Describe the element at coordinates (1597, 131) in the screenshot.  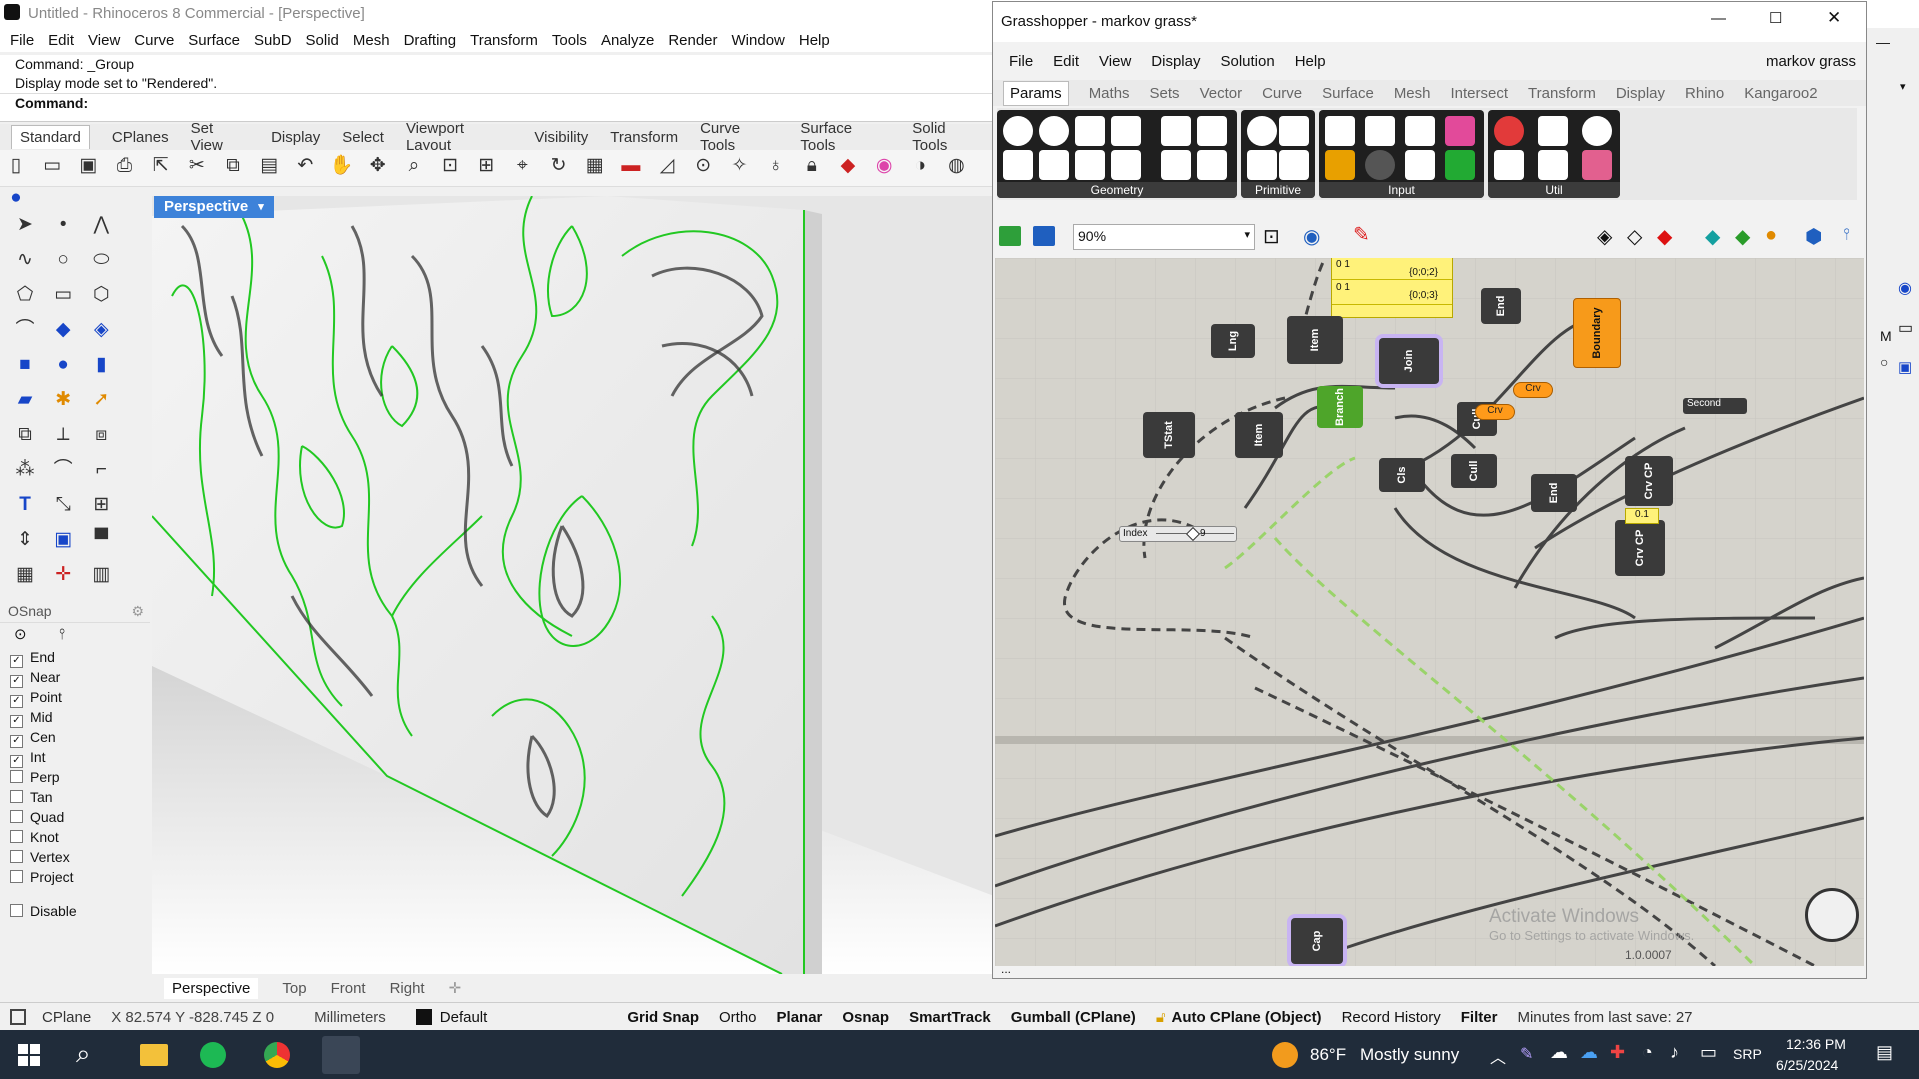
I see `cluster-icon` at that location.